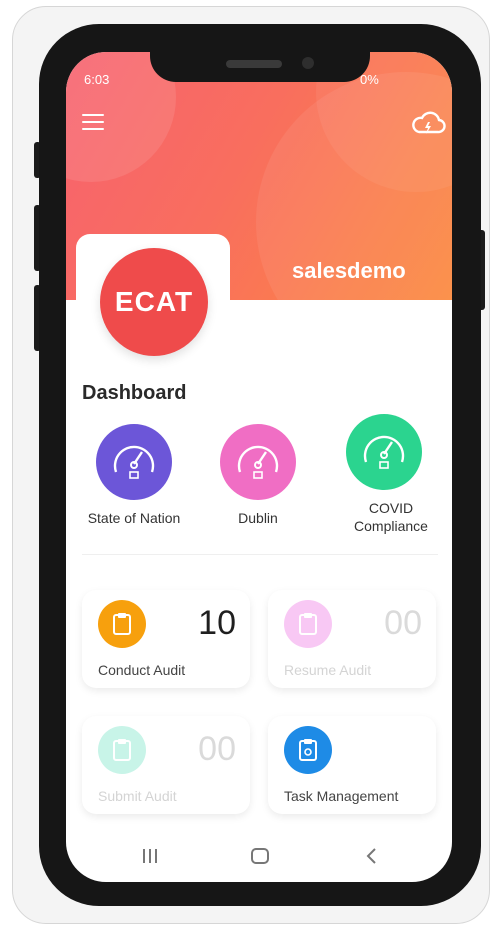  I want to click on task-clipboard-icon, so click(308, 750).